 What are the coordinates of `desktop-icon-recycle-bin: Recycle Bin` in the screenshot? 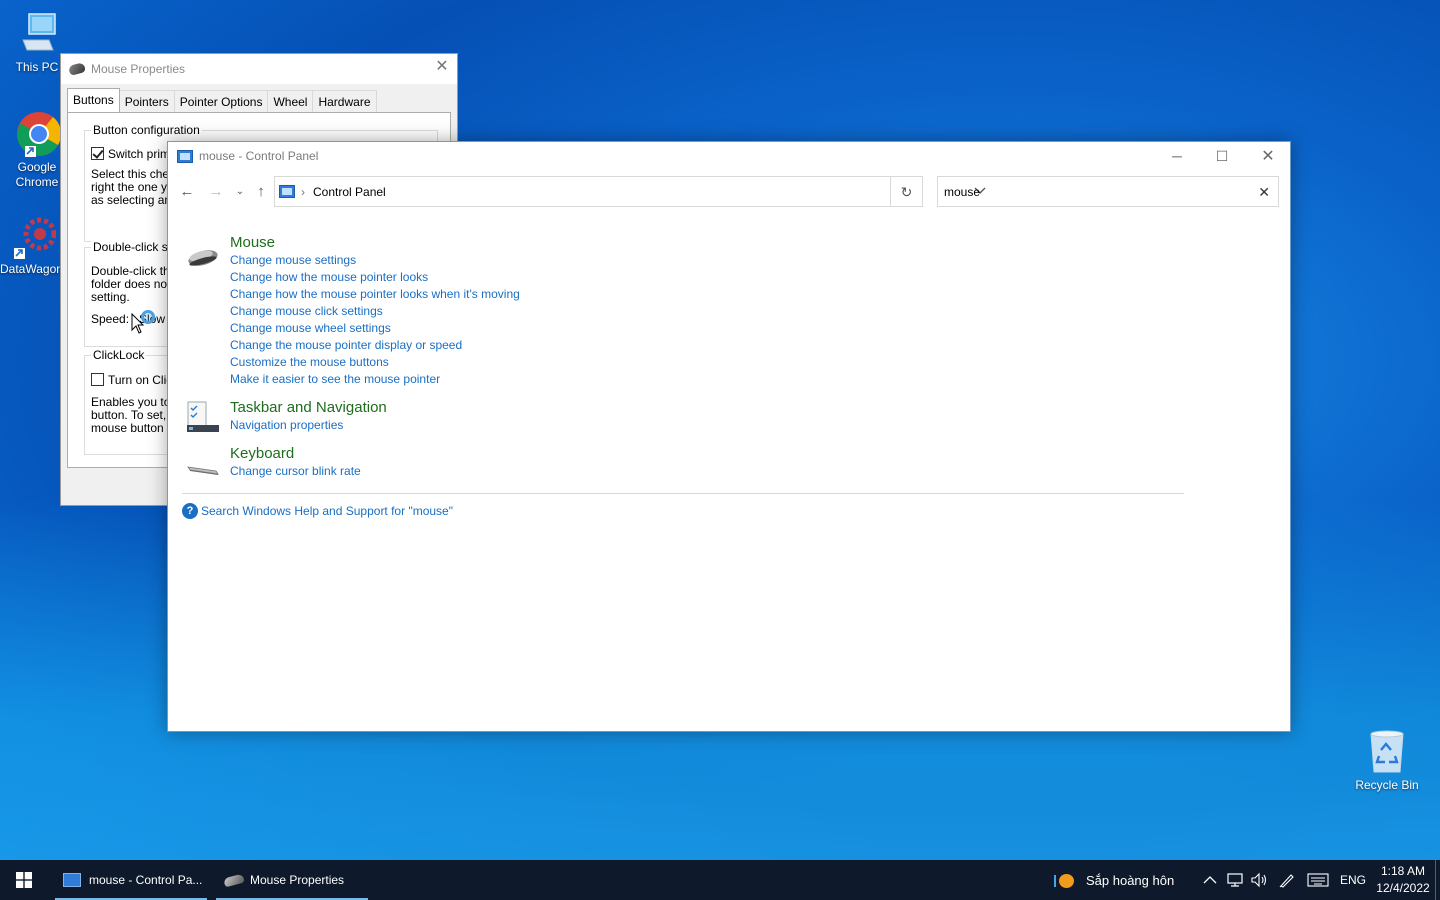 It's located at (1387, 760).